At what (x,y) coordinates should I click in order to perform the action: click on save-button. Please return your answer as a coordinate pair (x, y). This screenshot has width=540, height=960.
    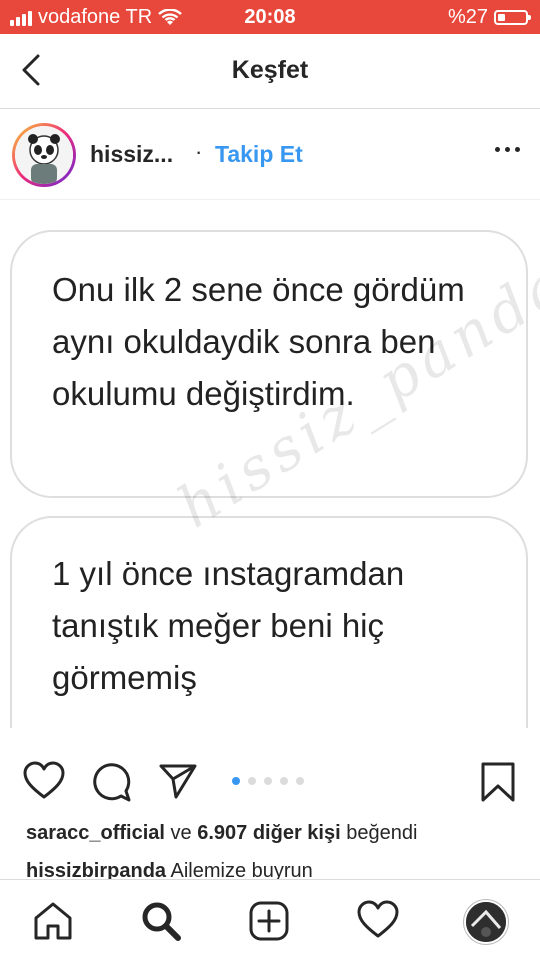
    Looking at the image, I should click on (498, 784).